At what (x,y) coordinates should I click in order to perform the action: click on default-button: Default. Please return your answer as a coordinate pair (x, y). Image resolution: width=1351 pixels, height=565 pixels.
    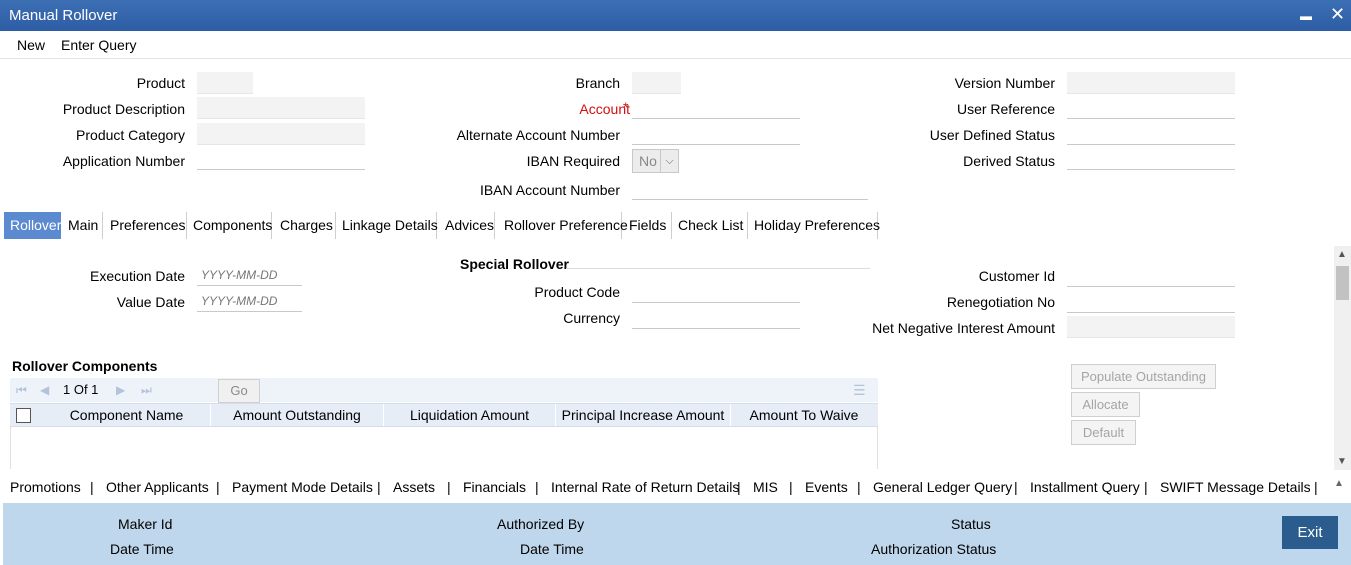
    Looking at the image, I should click on (1103, 432).